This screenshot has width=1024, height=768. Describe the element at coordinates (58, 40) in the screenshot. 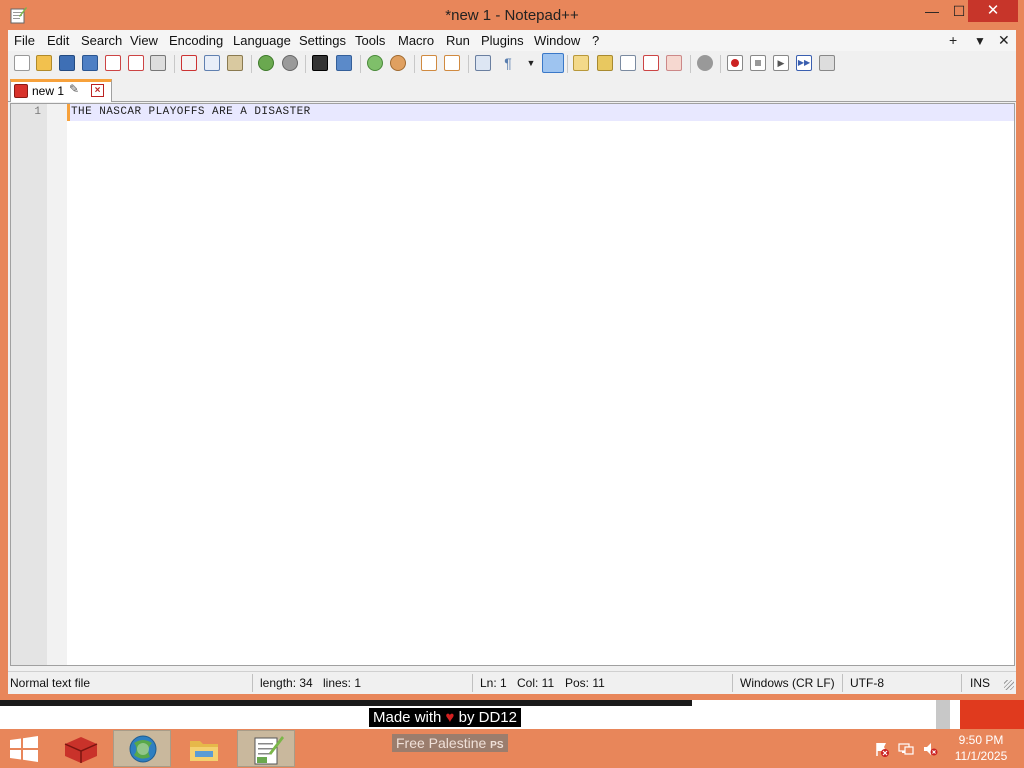

I see `menu-edit: Edit` at that location.